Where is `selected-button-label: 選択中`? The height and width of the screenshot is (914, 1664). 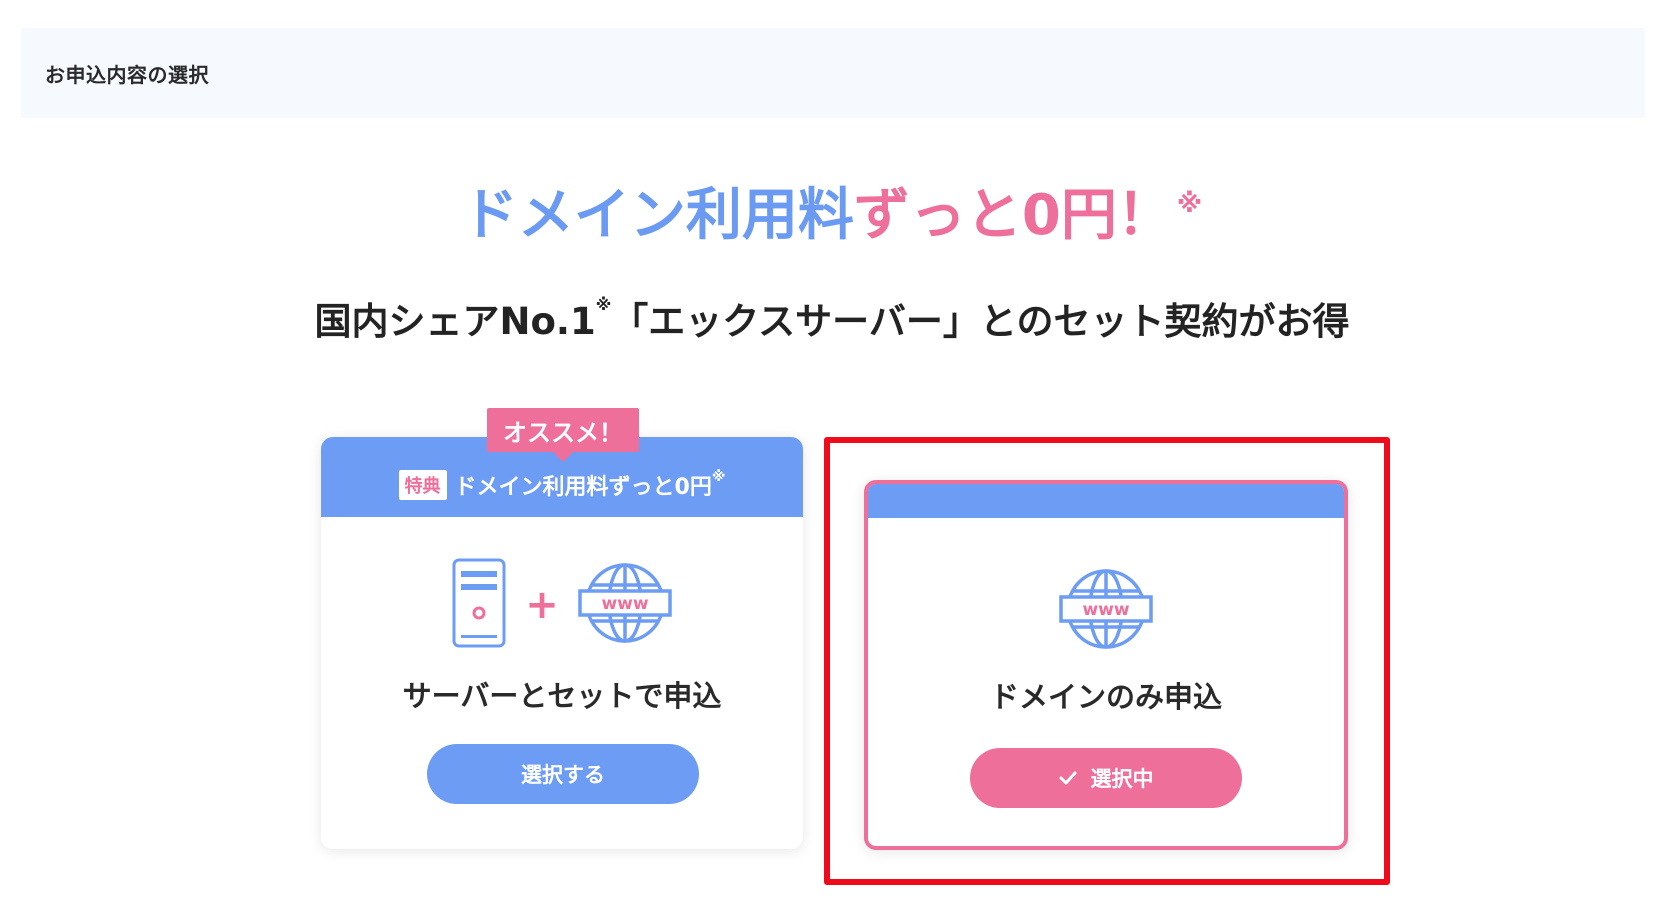
selected-button-label: 選択中 is located at coordinates (1122, 779).